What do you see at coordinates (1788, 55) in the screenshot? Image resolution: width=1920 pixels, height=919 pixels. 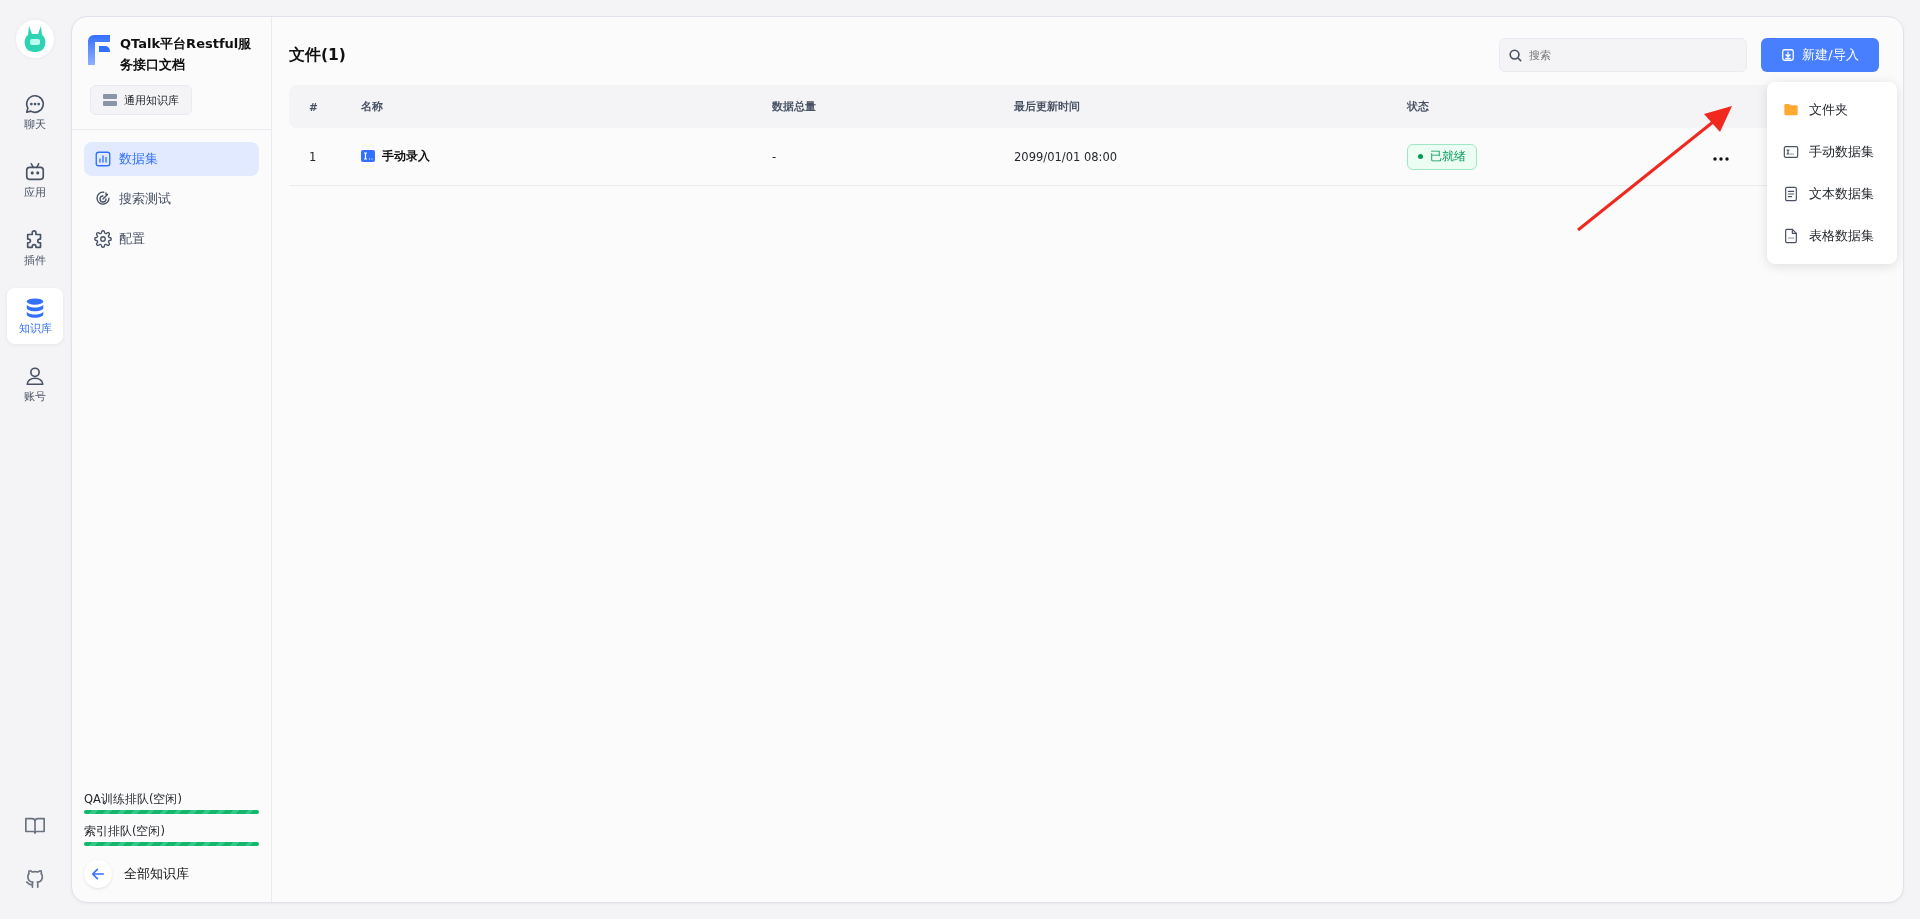 I see `import-icon` at bounding box center [1788, 55].